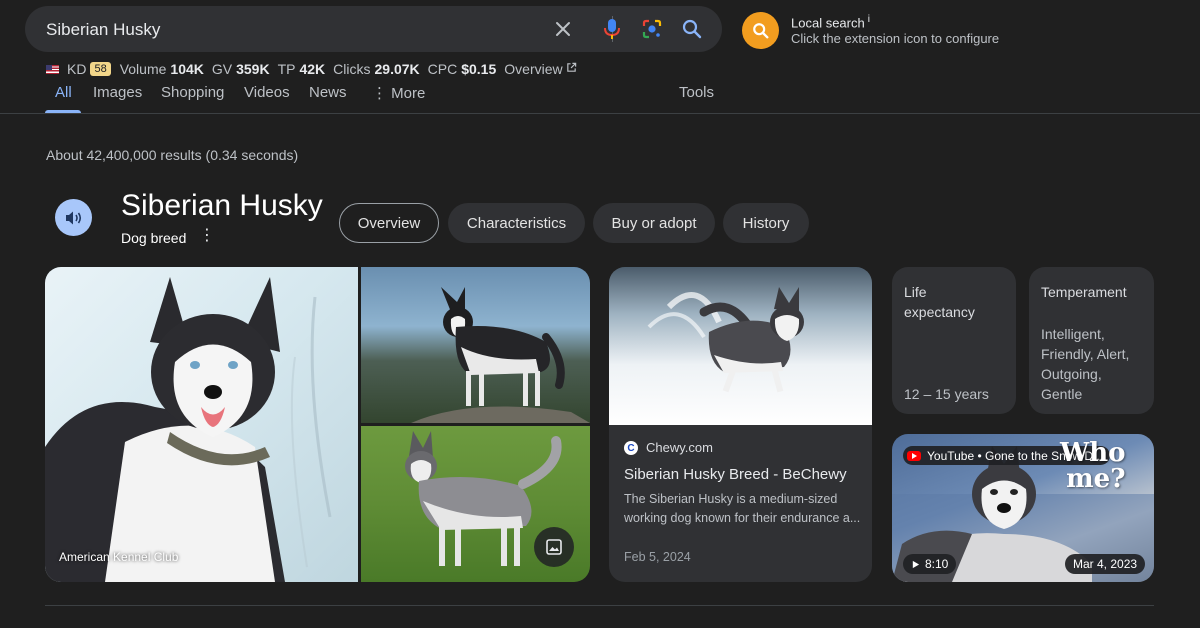  I want to click on extension-subtitle: Click the extension icon to configure, so click(895, 38).